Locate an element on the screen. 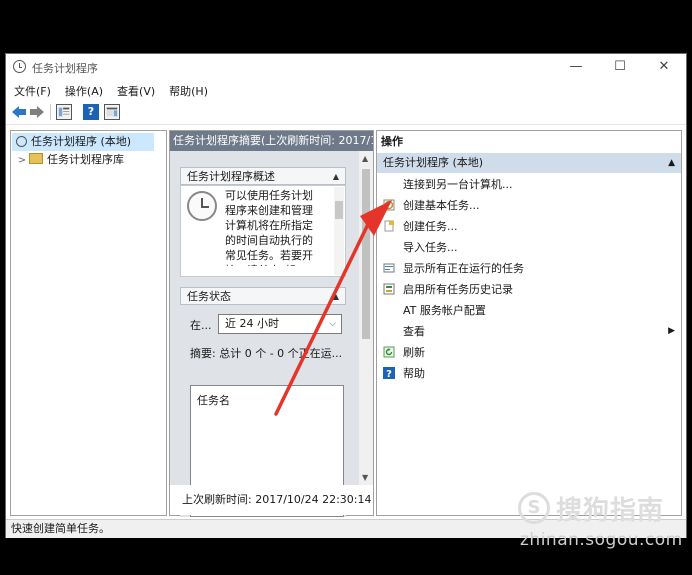 Image resolution: width=692 pixels, height=575 pixels. red-arrow-icon is located at coordinates (324, 315).